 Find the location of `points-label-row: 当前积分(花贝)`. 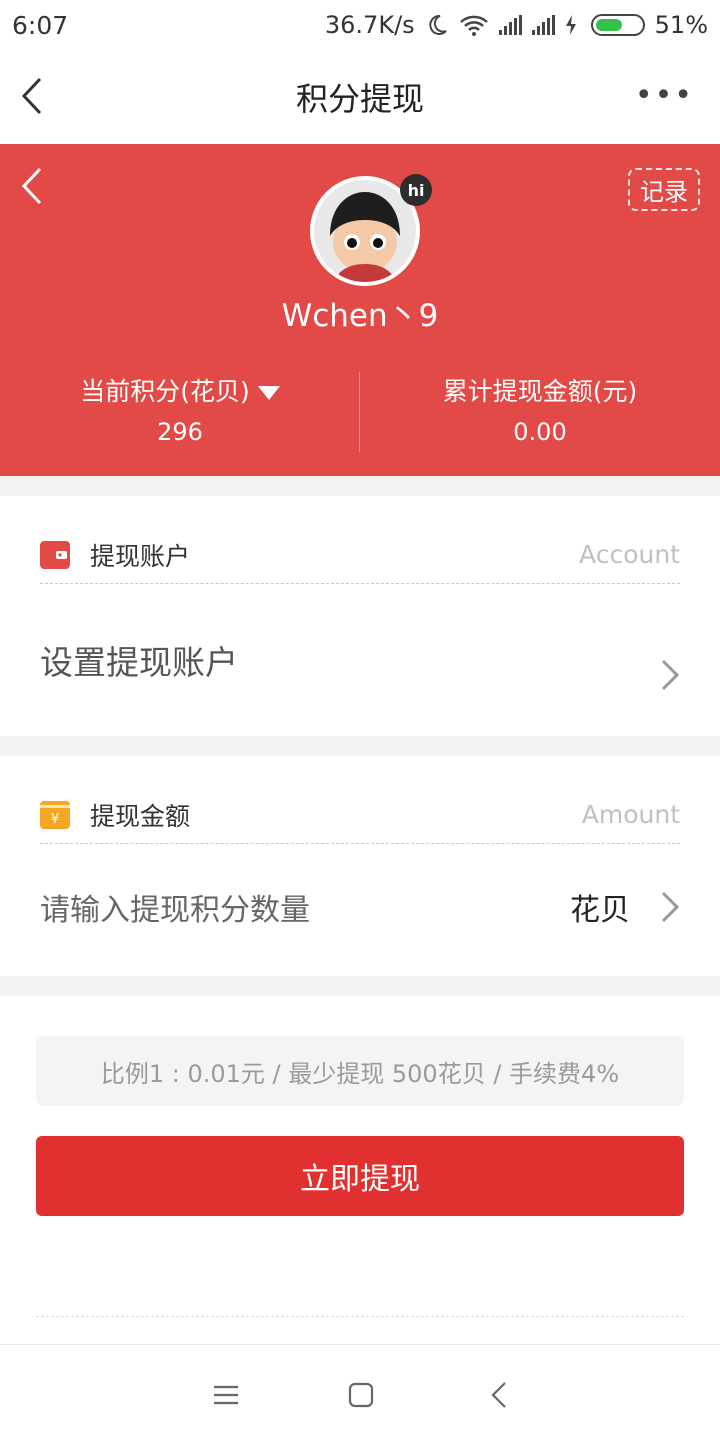

points-label-row: 当前积分(花贝) is located at coordinates (180, 390).